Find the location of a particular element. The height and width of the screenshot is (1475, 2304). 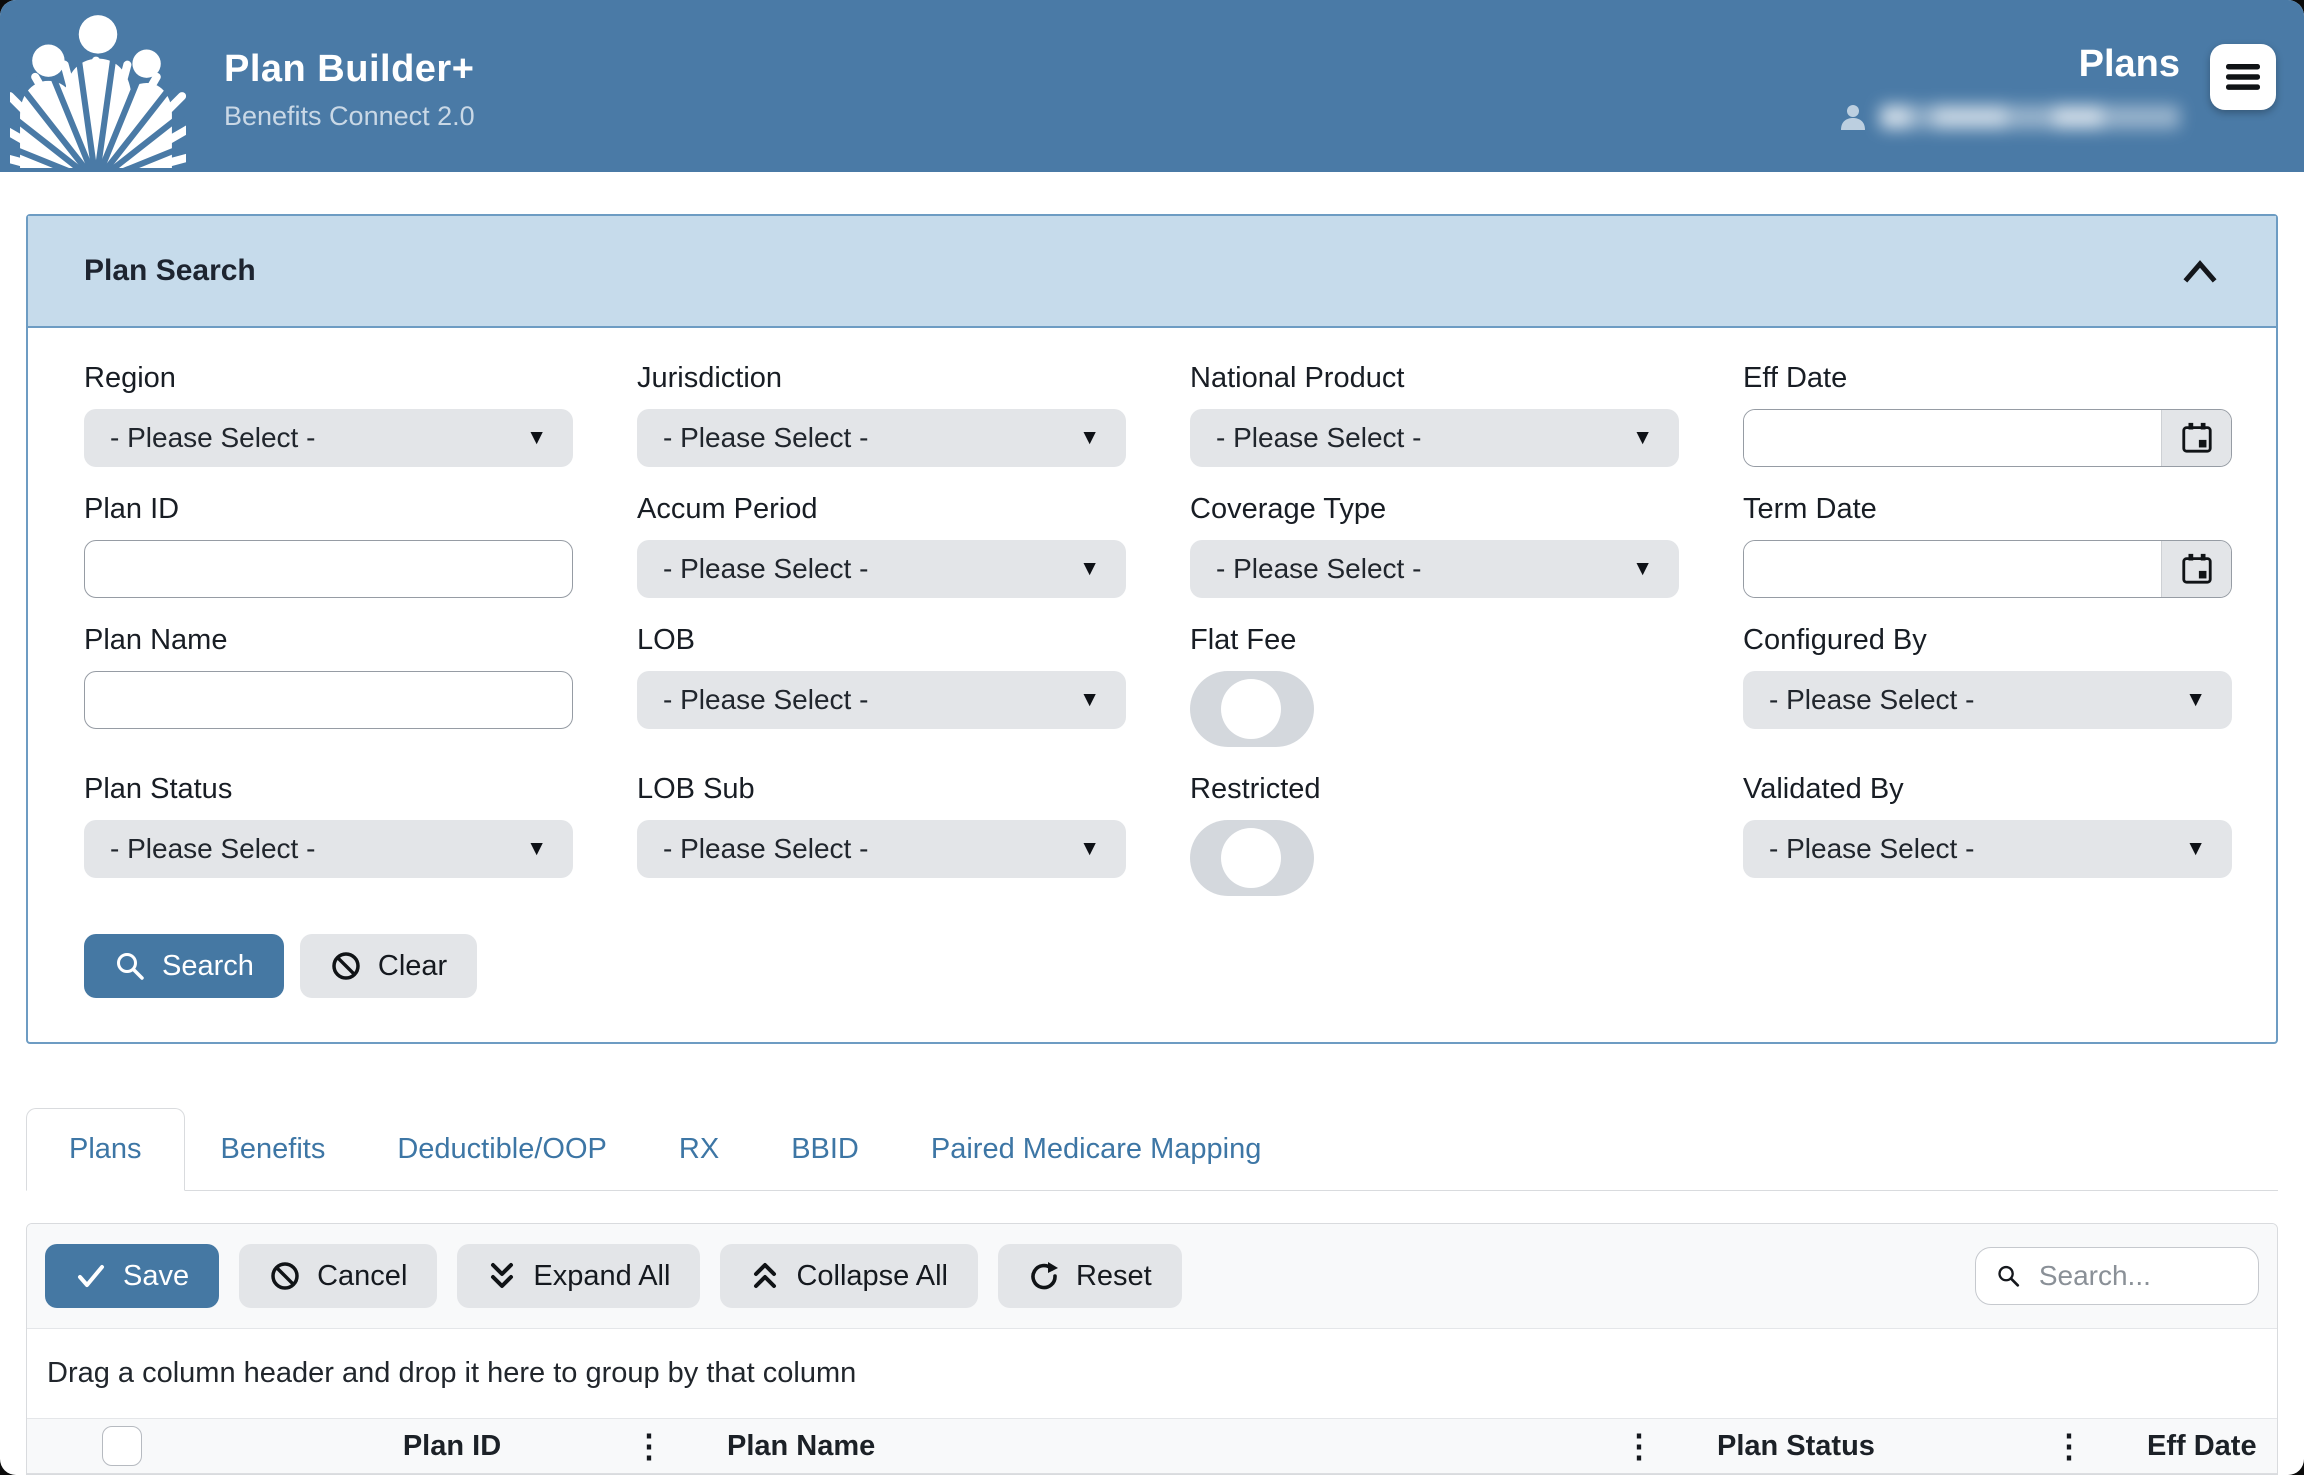

eff-date-input is located at coordinates (1952, 438).